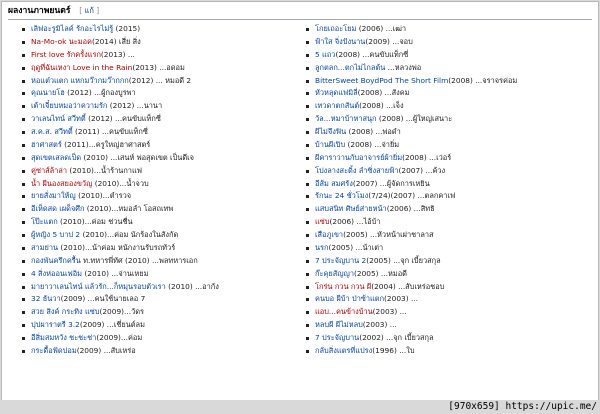 Image resolution: width=600 pixels, height=414 pixels. What do you see at coordinates (46, 298) in the screenshot?
I see `film-title-link: 32 ธันวา` at bounding box center [46, 298].